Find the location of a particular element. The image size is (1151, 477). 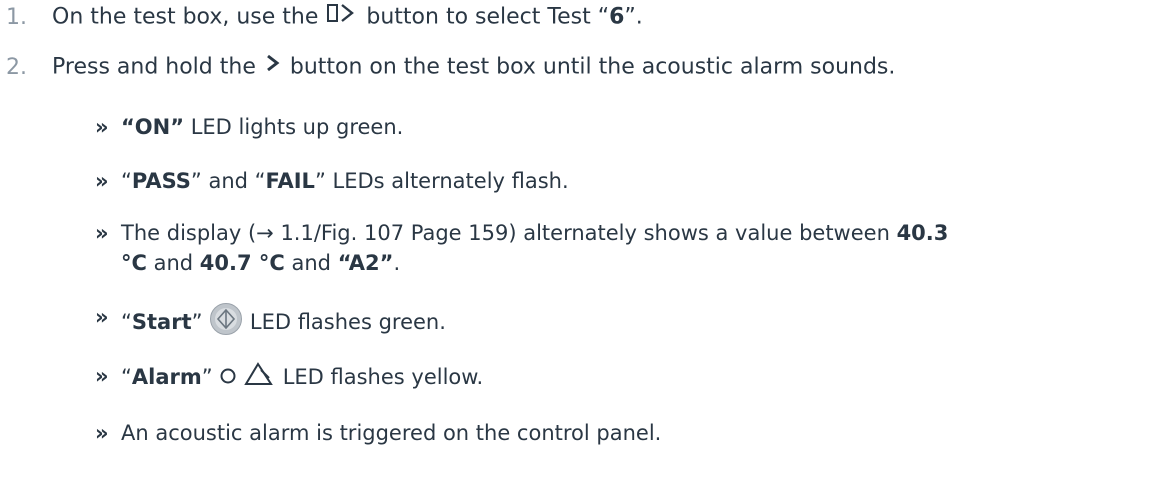

result-line-2: °C and 40.7 °C and “A2”. is located at coordinates (534, 263).